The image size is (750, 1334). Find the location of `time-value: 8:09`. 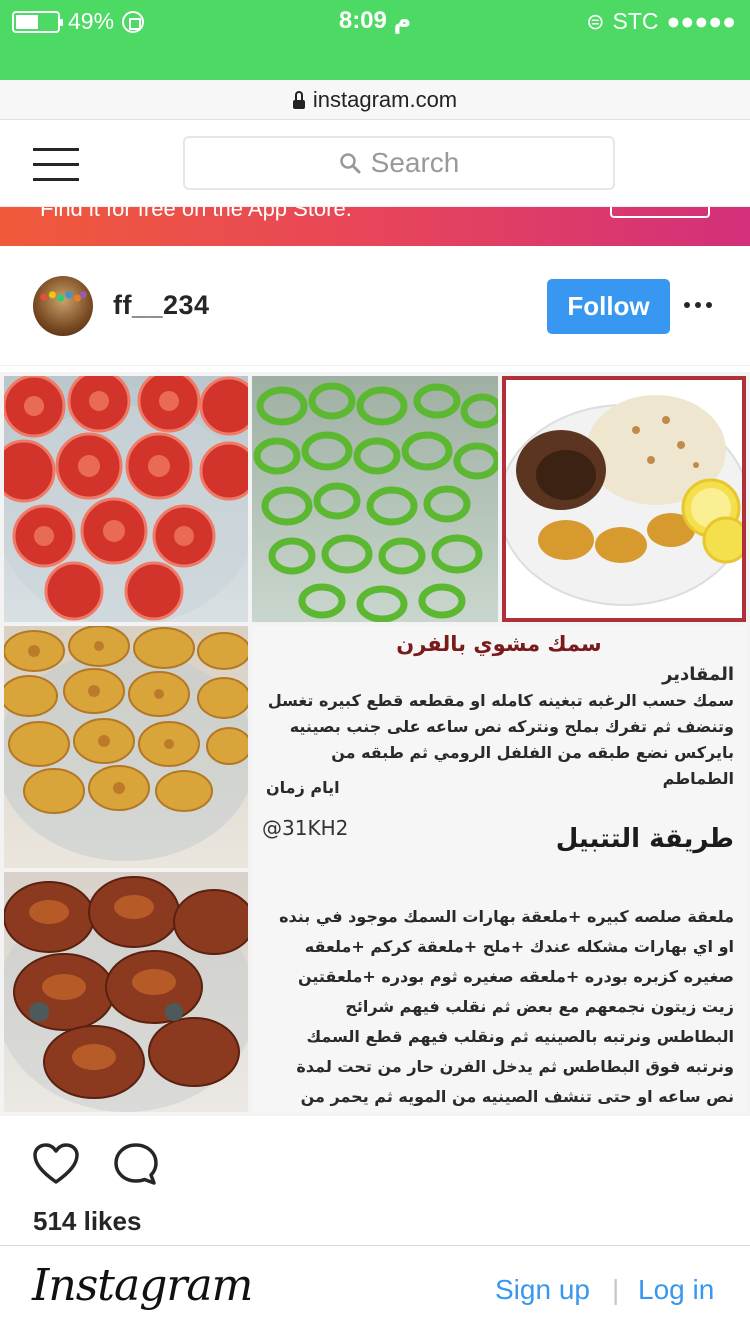

time-value: 8:09 is located at coordinates (362, 20).